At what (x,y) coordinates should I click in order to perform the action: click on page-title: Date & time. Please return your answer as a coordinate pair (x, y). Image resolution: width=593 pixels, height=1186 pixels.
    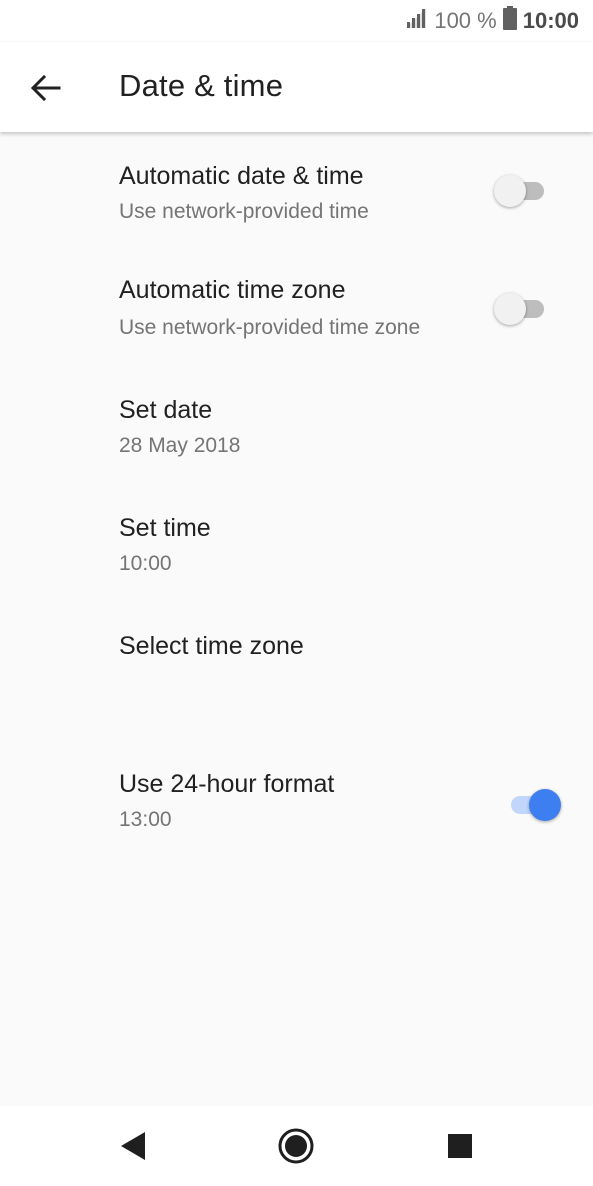
    Looking at the image, I should click on (201, 85).